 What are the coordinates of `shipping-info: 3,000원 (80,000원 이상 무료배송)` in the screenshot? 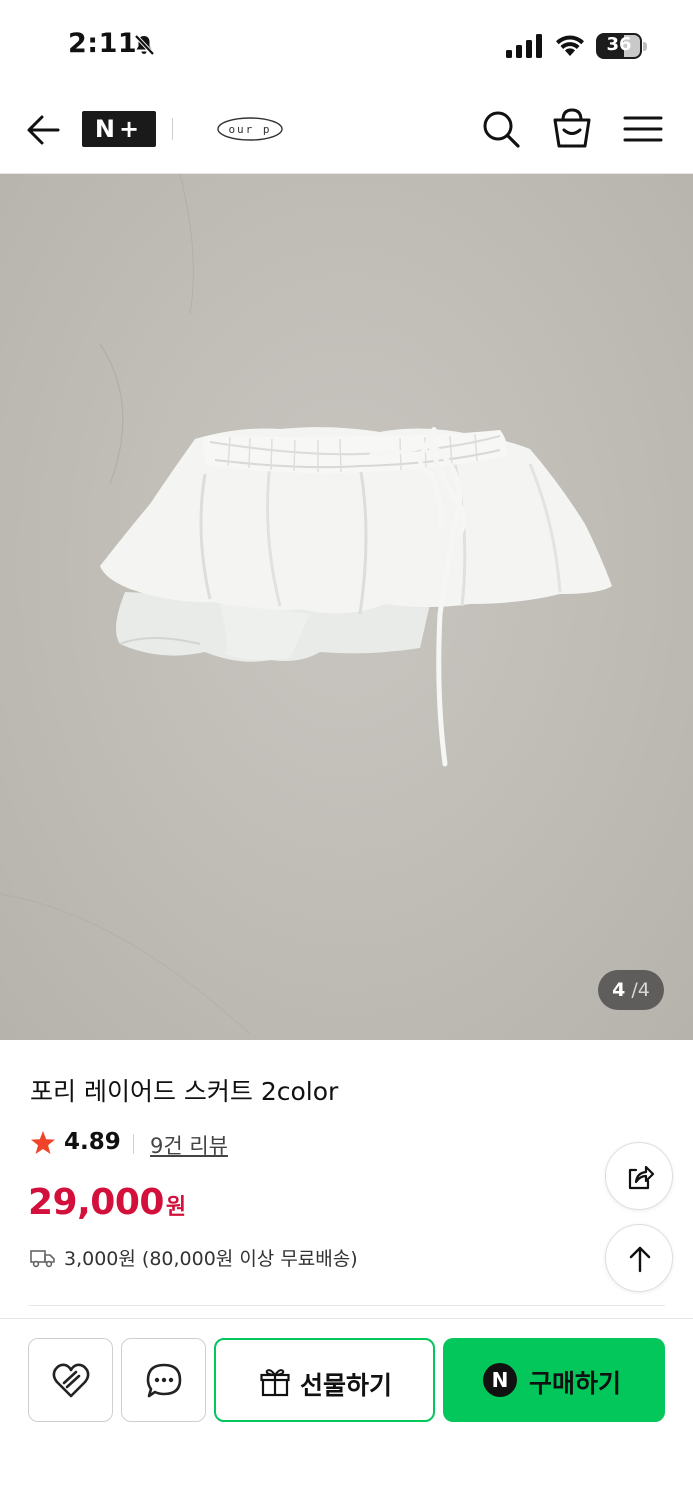 It's located at (280, 1259).